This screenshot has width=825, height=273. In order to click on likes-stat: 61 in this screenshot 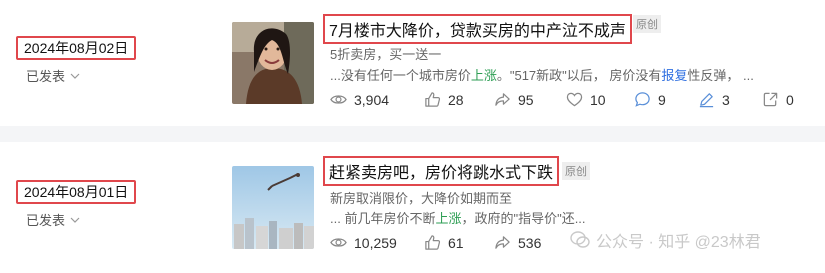, I will do `click(459, 242)`.